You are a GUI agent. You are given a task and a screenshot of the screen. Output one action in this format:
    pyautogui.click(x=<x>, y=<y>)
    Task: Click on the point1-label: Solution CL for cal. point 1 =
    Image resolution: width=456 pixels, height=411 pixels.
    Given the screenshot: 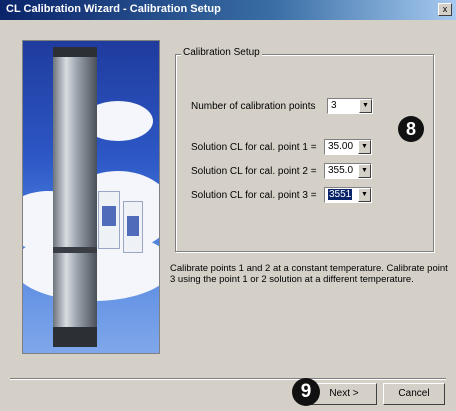 What is the action you would take?
    pyautogui.click(x=254, y=147)
    